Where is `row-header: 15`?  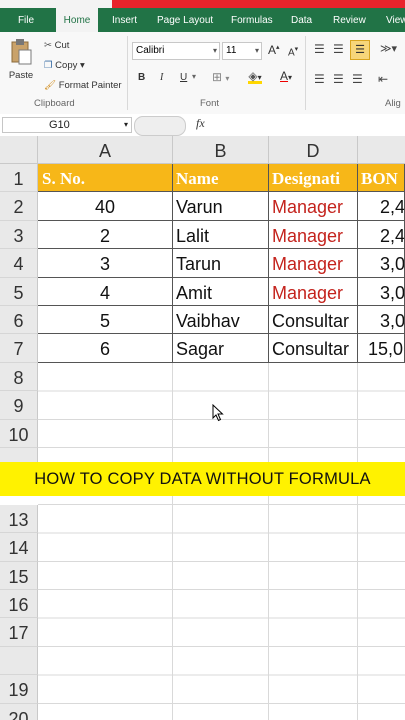 row-header: 15 is located at coordinates (19, 575).